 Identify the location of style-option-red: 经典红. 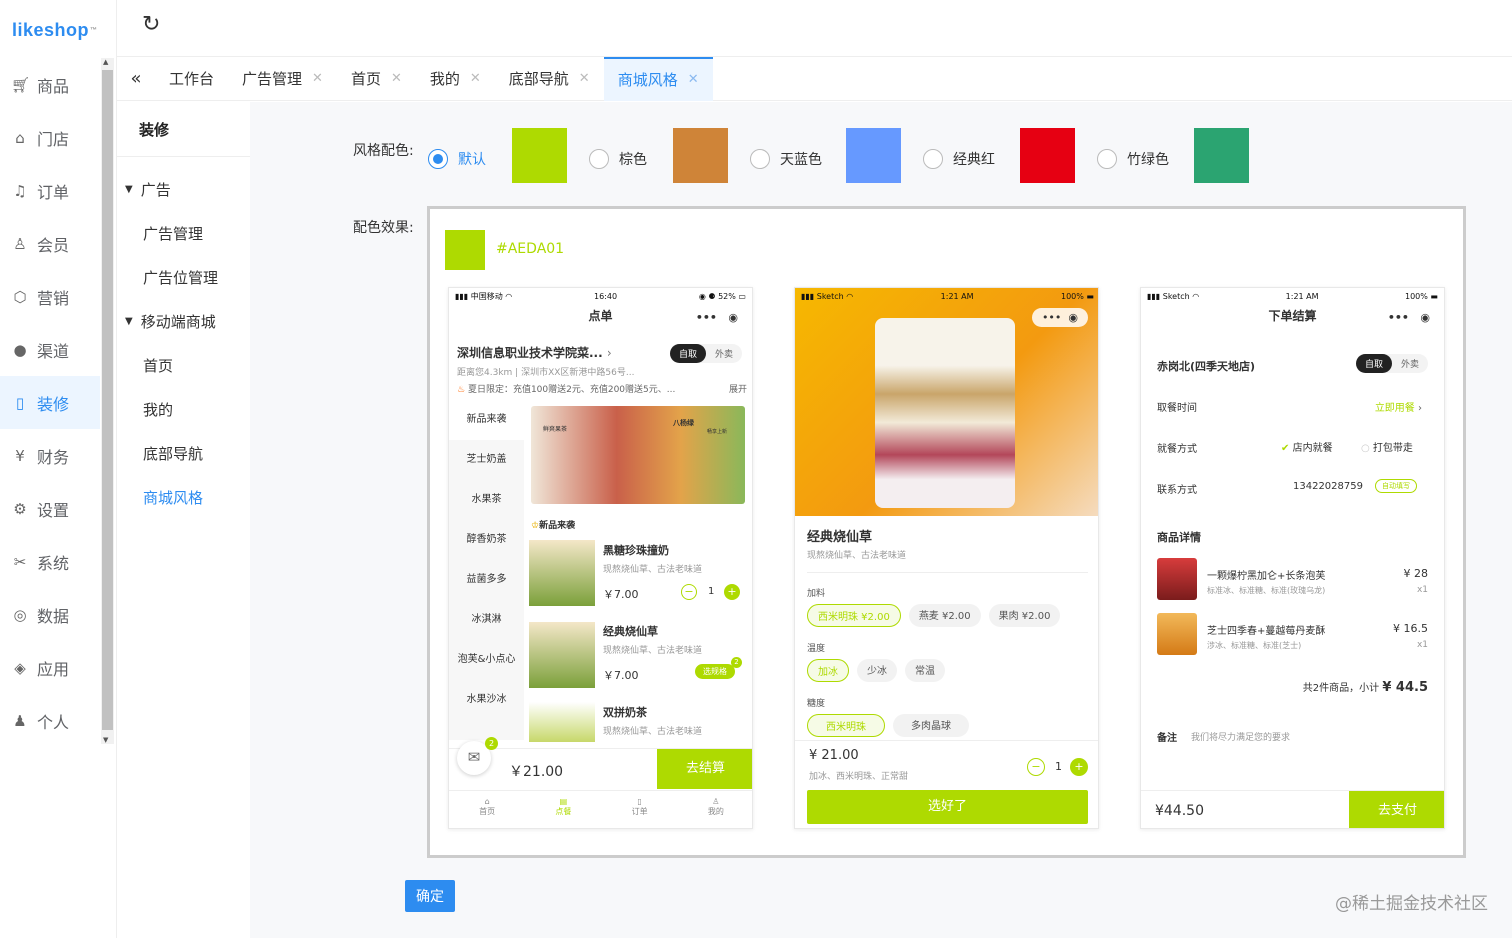
(959, 159).